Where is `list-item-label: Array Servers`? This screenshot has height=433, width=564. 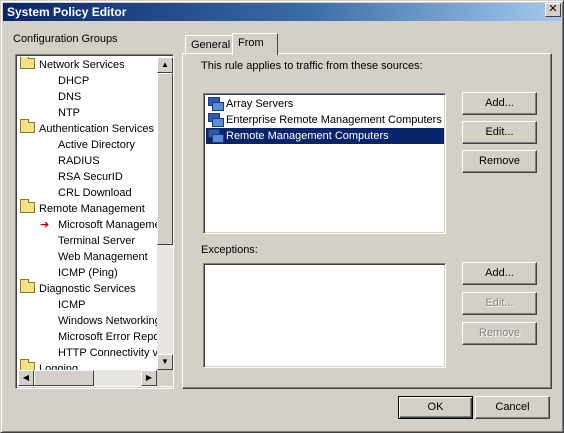 list-item-label: Array Servers is located at coordinates (260, 104).